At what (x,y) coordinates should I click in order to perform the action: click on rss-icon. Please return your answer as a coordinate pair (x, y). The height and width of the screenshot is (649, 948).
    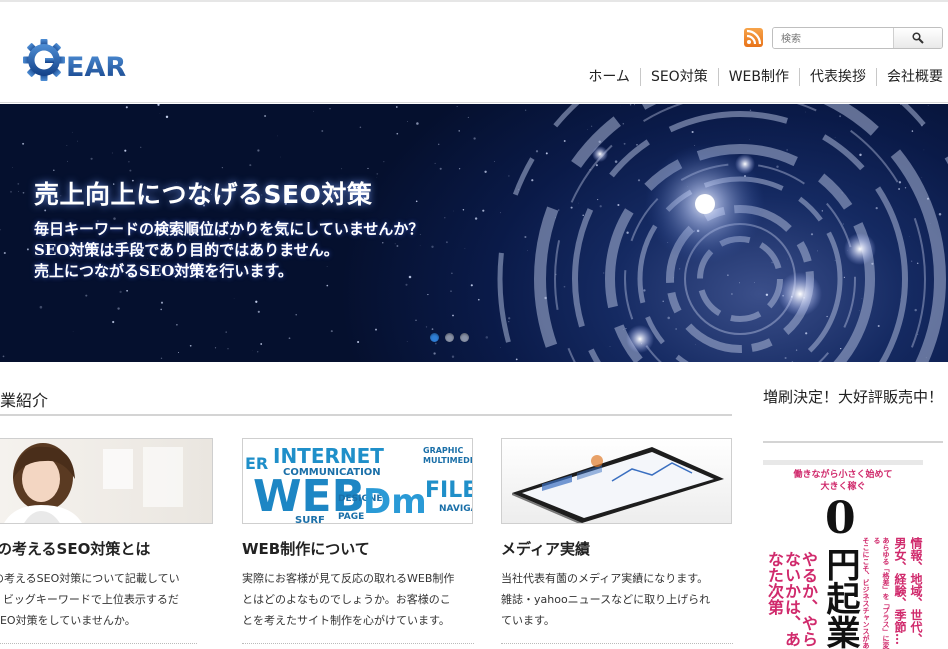
    Looking at the image, I should click on (753, 37).